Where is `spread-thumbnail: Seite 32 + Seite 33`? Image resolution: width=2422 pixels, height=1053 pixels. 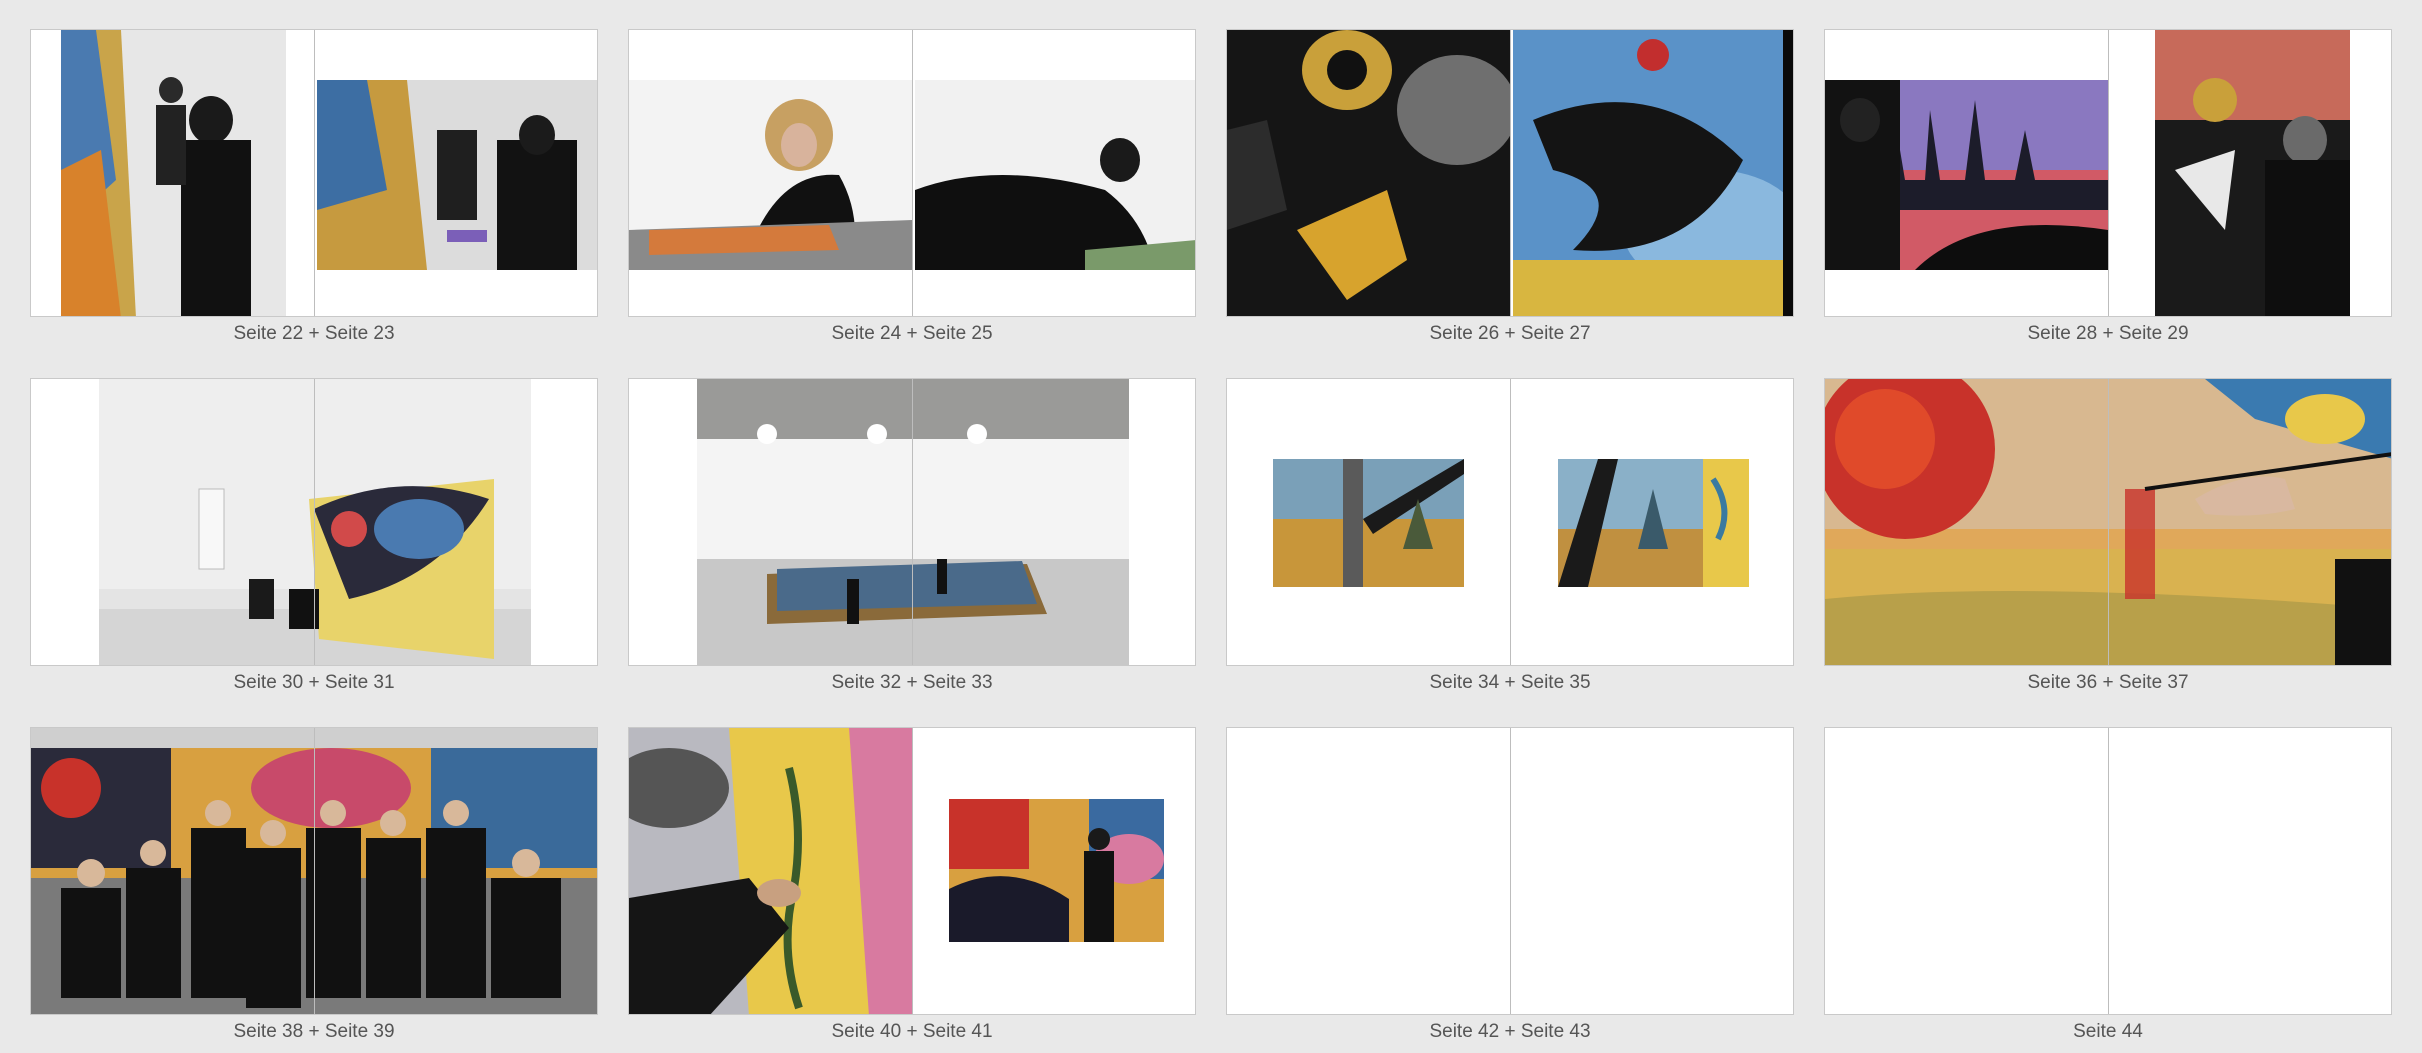 spread-thumbnail: Seite 32 + Seite 33 is located at coordinates (912, 535).